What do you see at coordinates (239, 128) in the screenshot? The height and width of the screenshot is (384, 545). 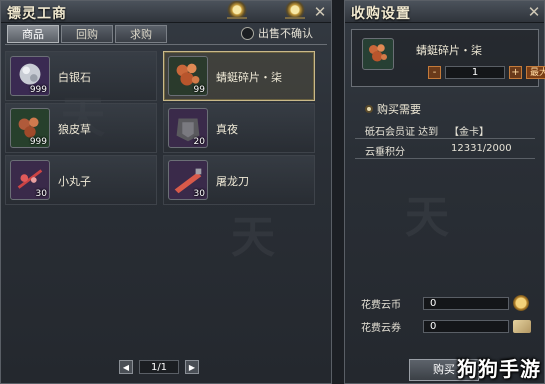 I see `list-item: 20 真夜` at bounding box center [239, 128].